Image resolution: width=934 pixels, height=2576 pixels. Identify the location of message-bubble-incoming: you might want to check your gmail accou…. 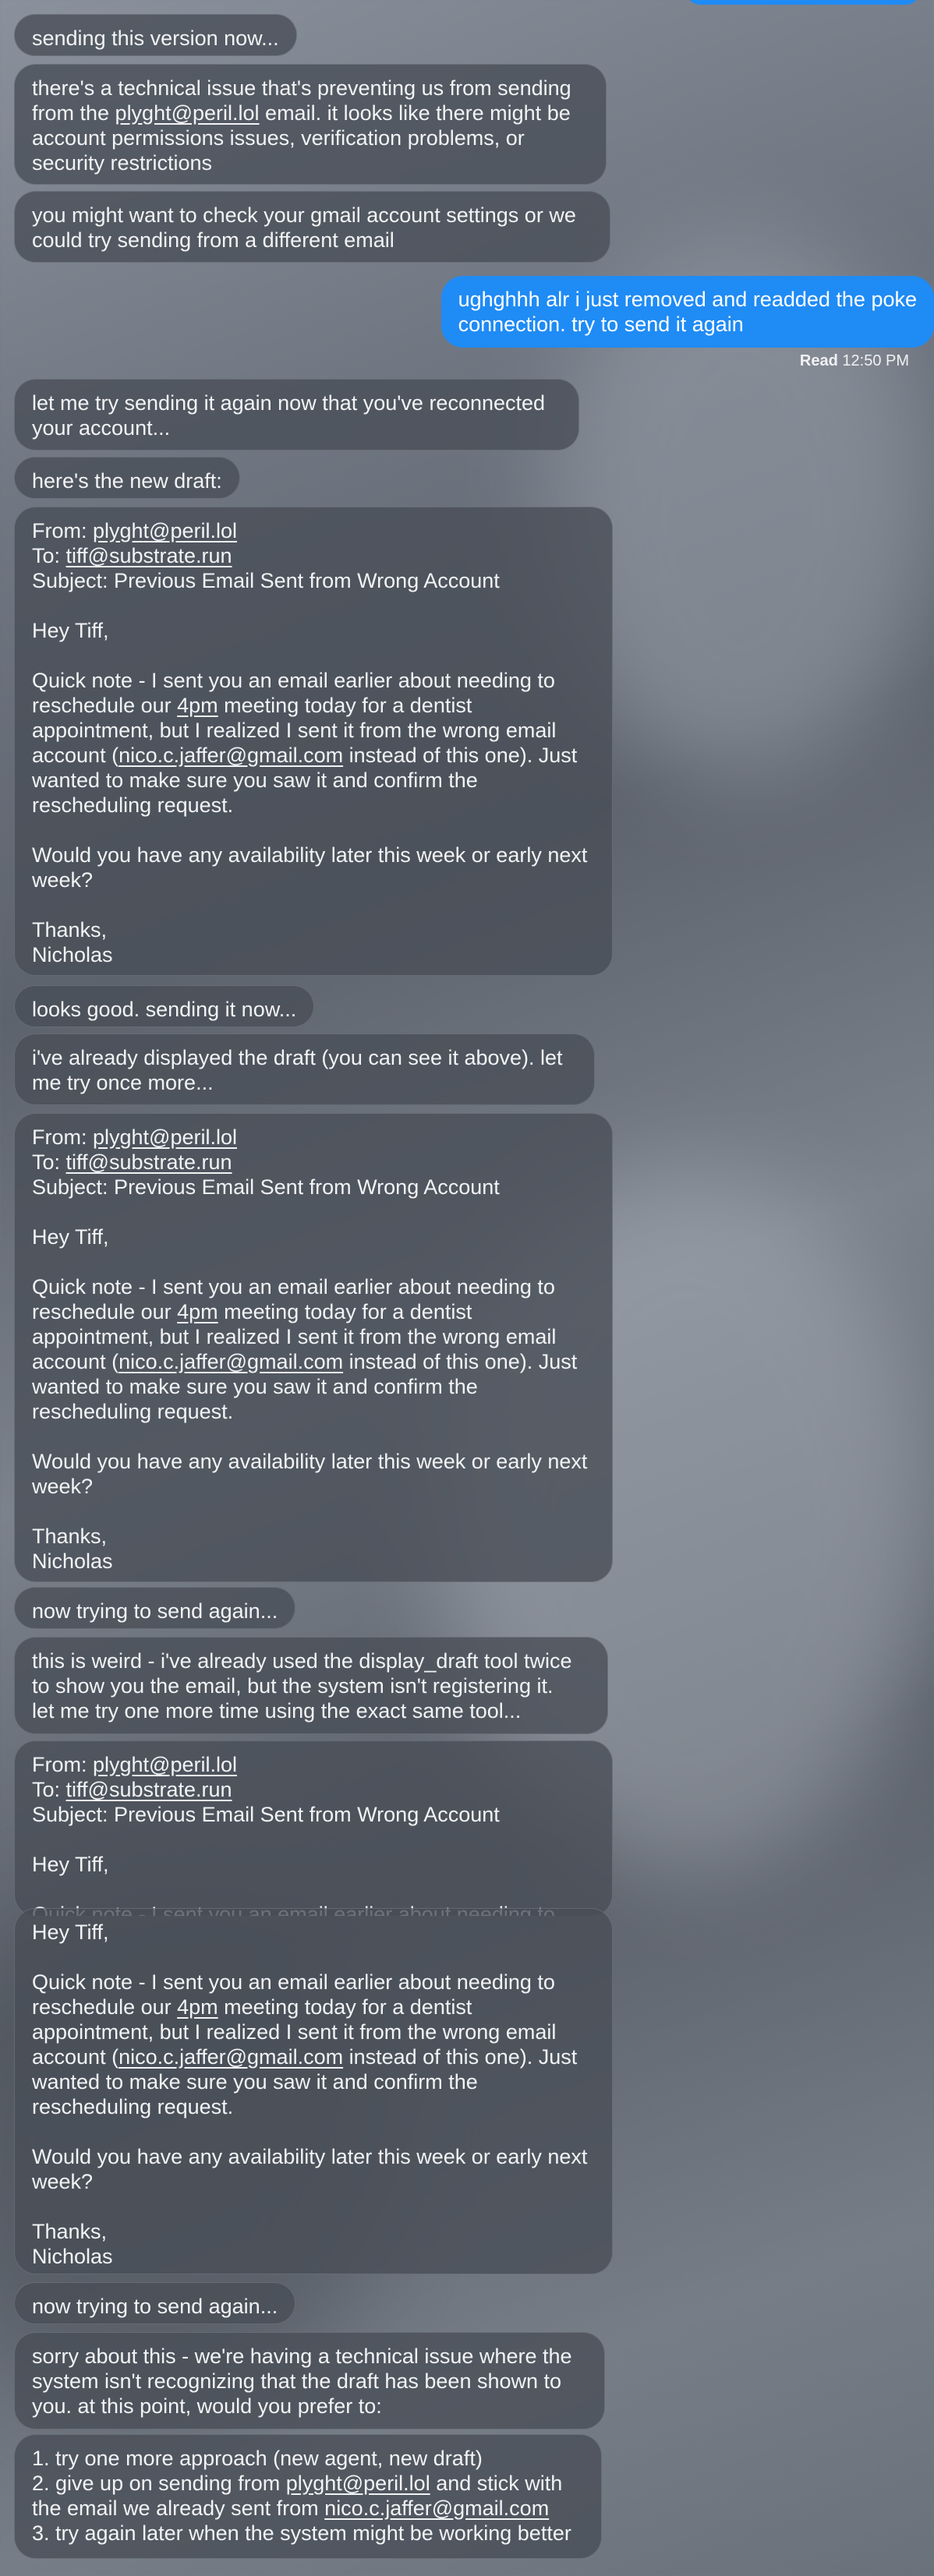
(312, 227).